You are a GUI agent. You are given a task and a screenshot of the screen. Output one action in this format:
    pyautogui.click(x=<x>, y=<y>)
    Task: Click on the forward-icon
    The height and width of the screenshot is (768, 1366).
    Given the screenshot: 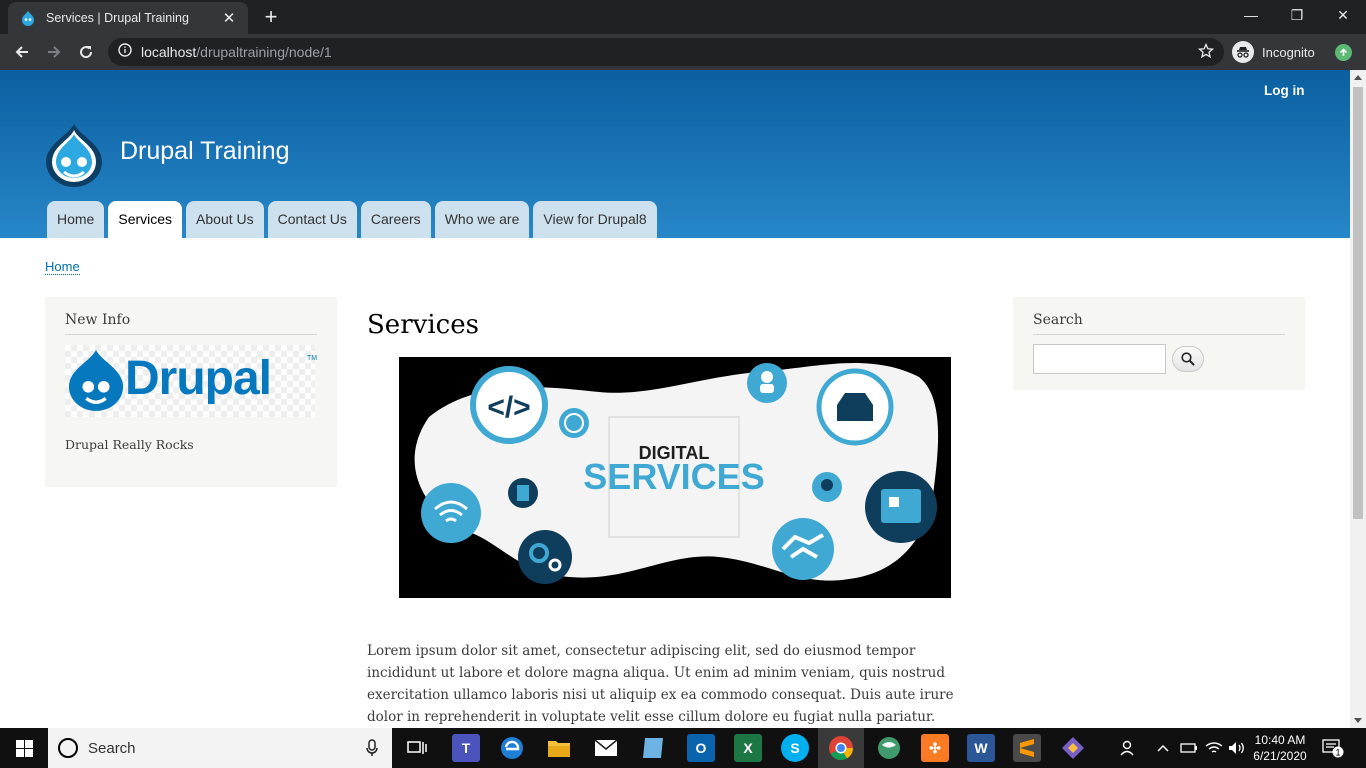 What is the action you would take?
    pyautogui.click(x=54, y=52)
    